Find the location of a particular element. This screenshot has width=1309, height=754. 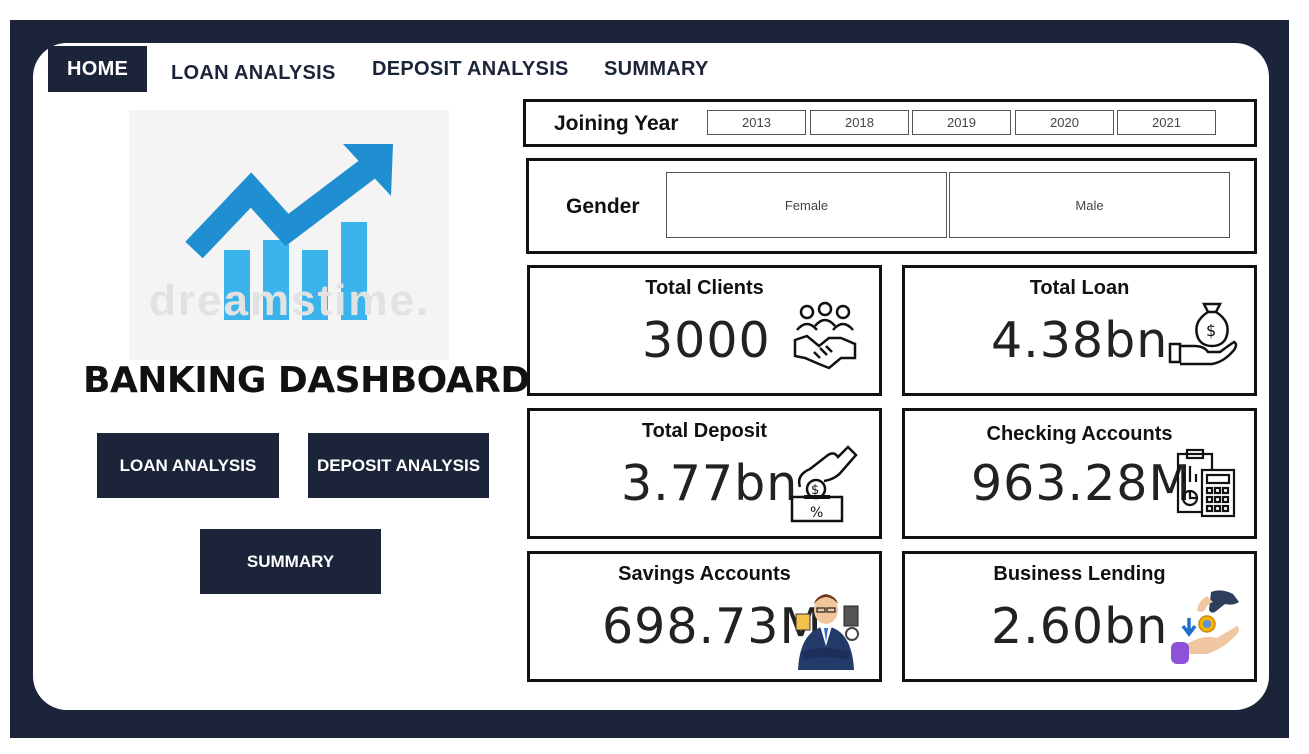

kpi-card-total-deposit: Total Deposit 3.77bn $ % is located at coordinates (704, 473).